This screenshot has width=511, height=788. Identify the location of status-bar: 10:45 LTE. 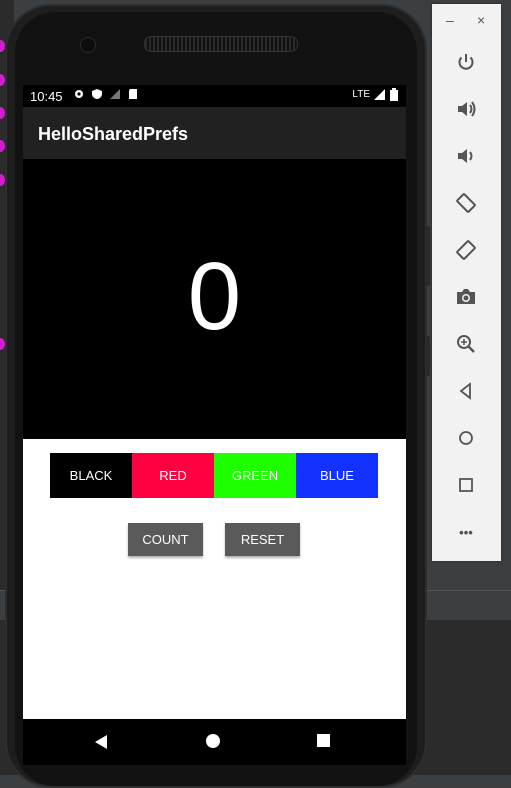
(214, 96).